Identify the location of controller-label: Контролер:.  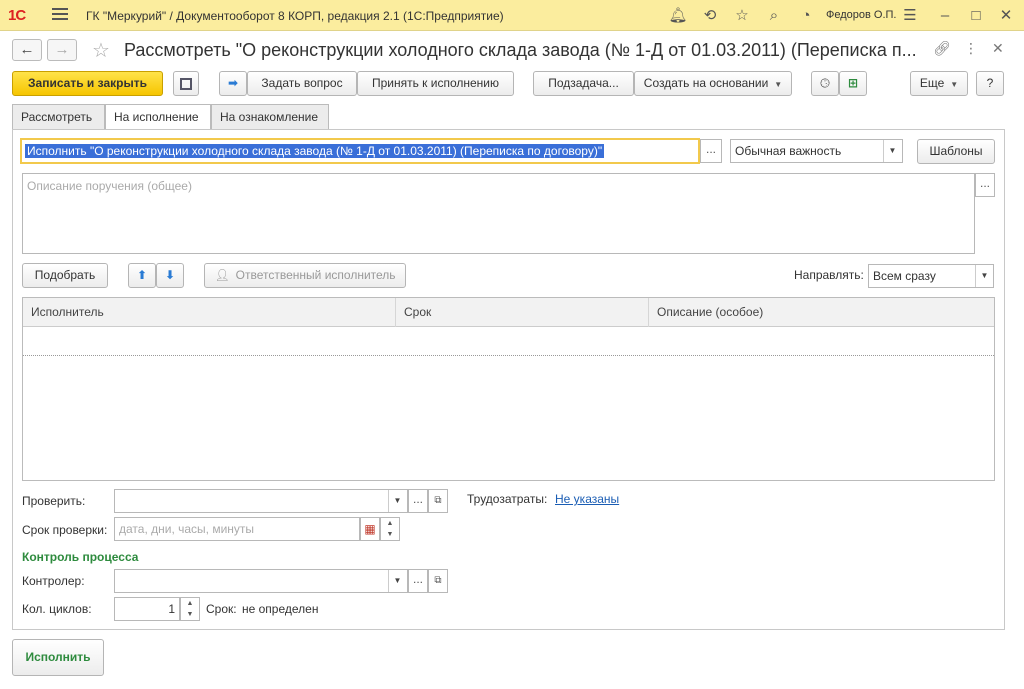
(53, 581).